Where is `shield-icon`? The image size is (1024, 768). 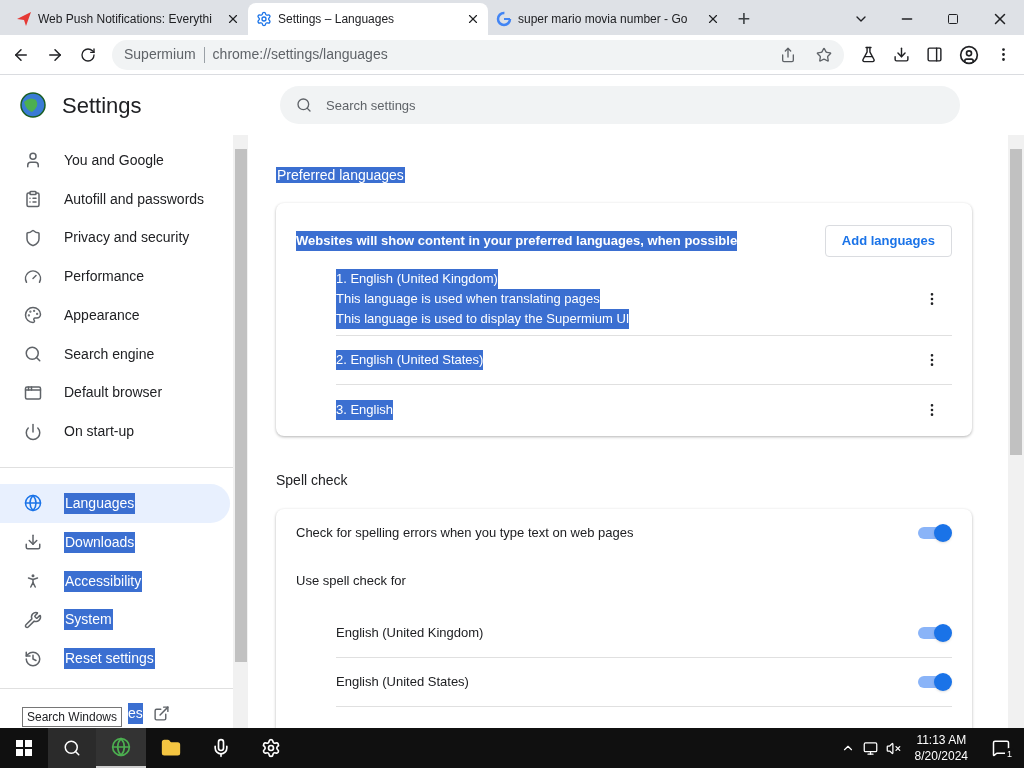 shield-icon is located at coordinates (33, 237).